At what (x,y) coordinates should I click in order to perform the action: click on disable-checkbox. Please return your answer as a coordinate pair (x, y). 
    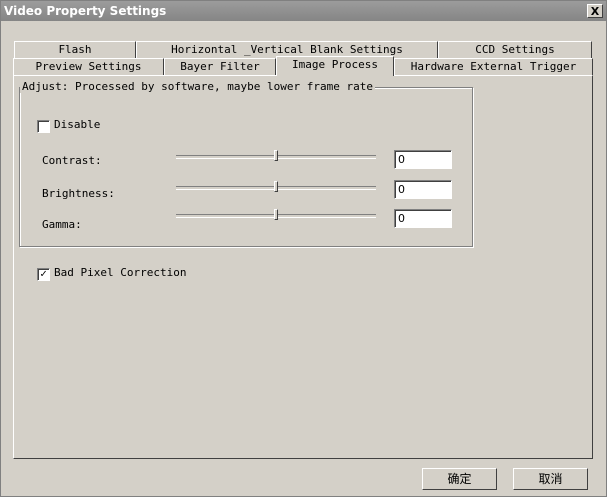
    Looking at the image, I should click on (43, 126).